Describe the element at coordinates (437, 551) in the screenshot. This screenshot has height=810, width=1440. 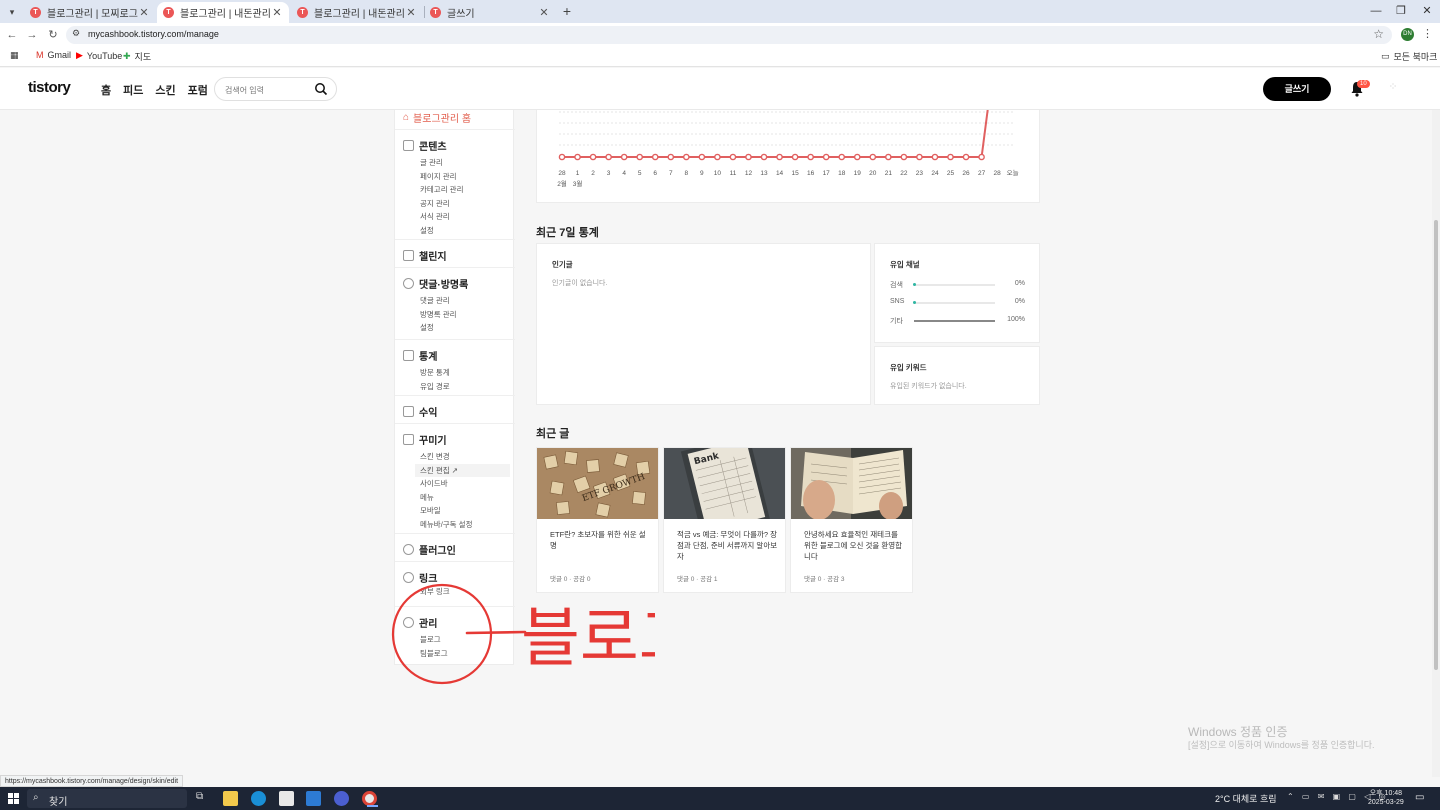
I see `group-title: 플러그인` at that location.